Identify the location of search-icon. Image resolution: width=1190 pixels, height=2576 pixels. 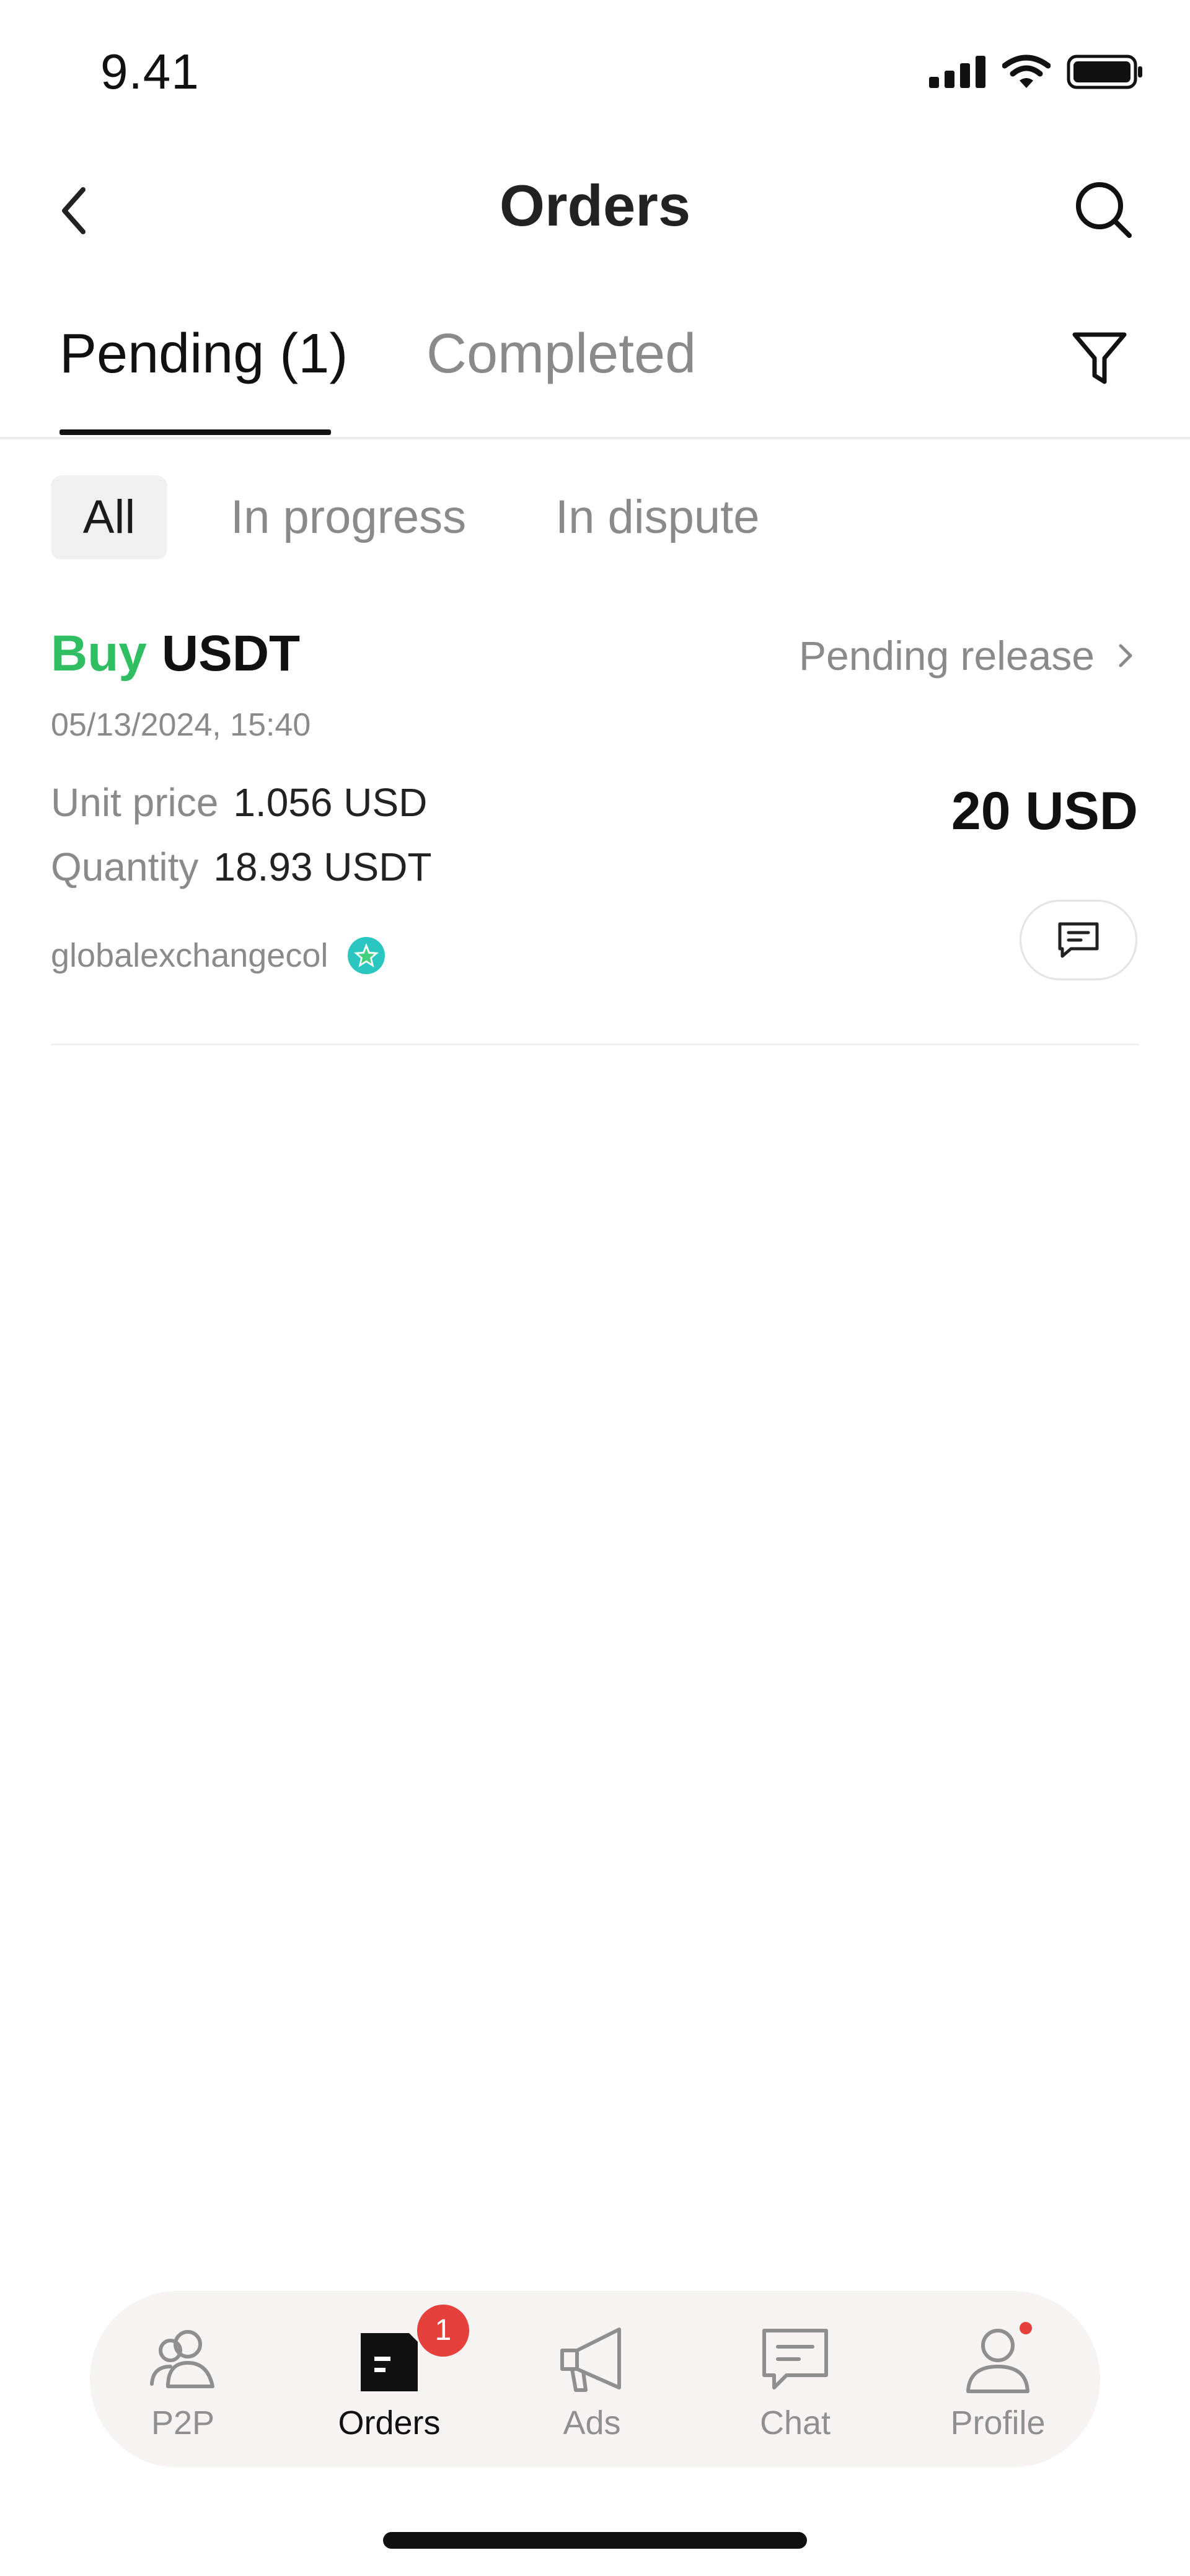
(1104, 210).